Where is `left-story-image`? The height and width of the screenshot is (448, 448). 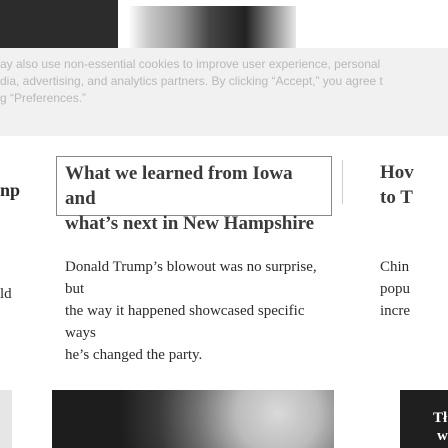
left-story-image is located at coordinates (6, 419).